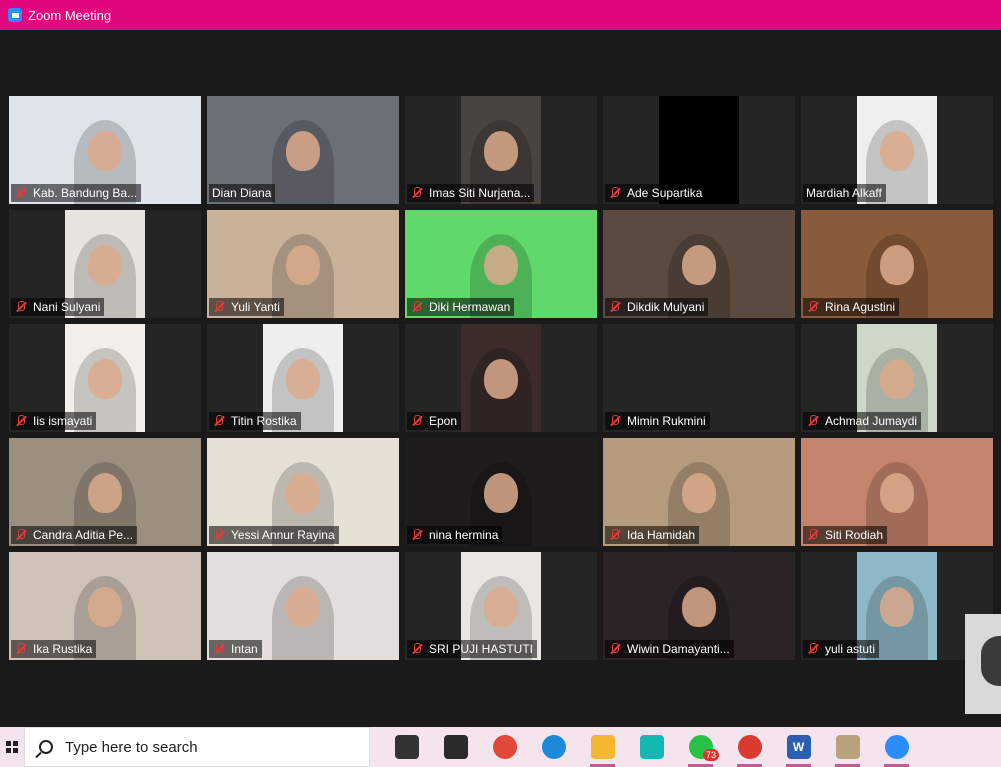 The height and width of the screenshot is (767, 1001). I want to click on taskbar-word-button: W, so click(798, 747).